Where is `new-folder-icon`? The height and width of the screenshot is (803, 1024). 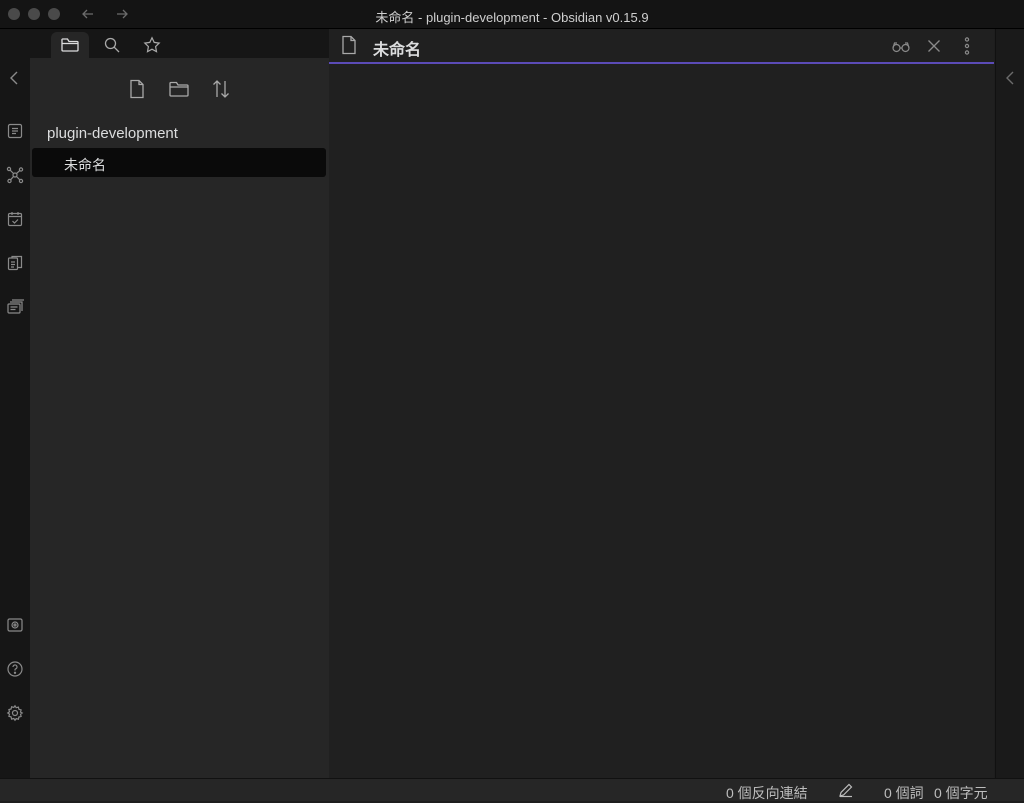
new-folder-icon is located at coordinates (179, 89).